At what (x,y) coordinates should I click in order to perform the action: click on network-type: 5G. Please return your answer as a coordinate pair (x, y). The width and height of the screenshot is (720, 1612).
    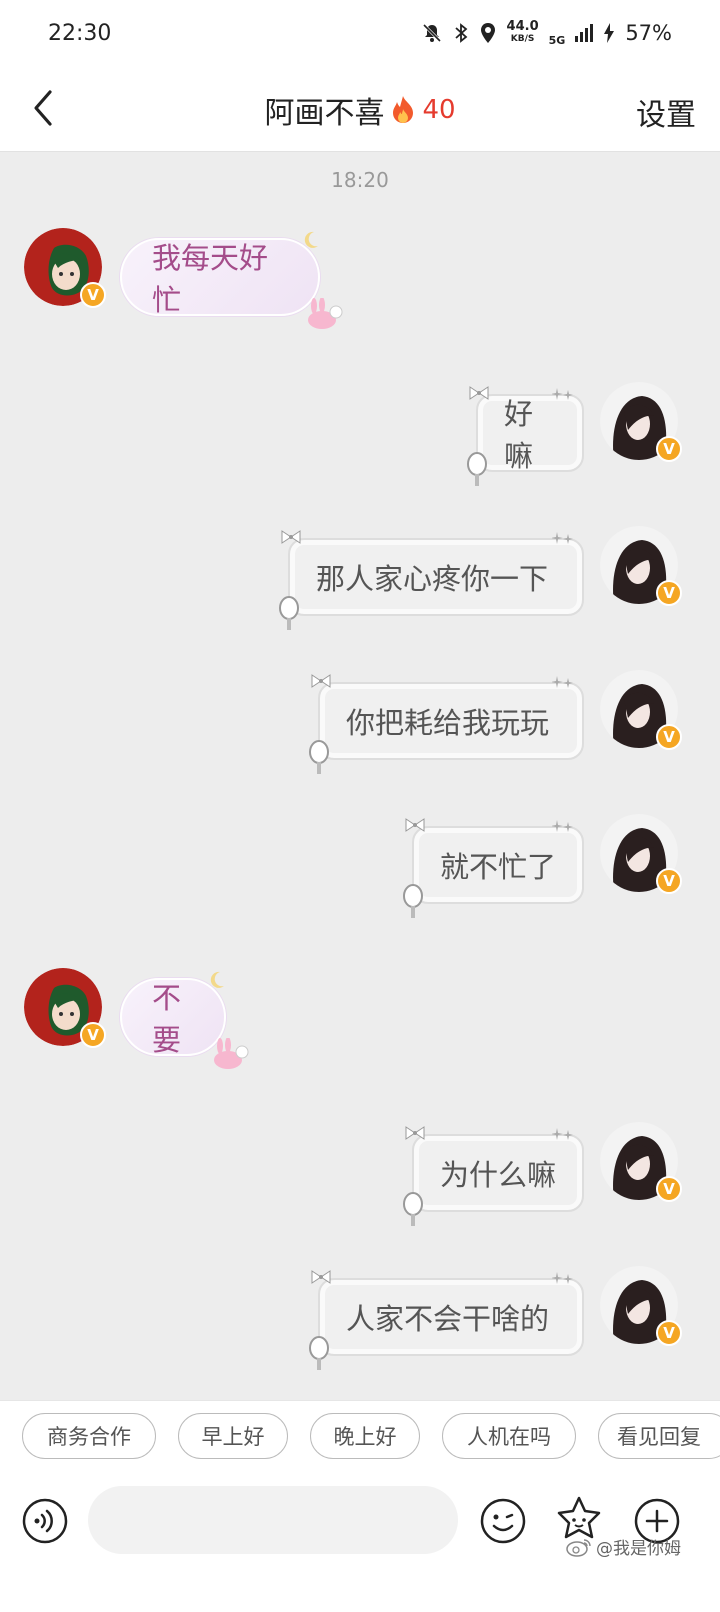
    Looking at the image, I should click on (557, 40).